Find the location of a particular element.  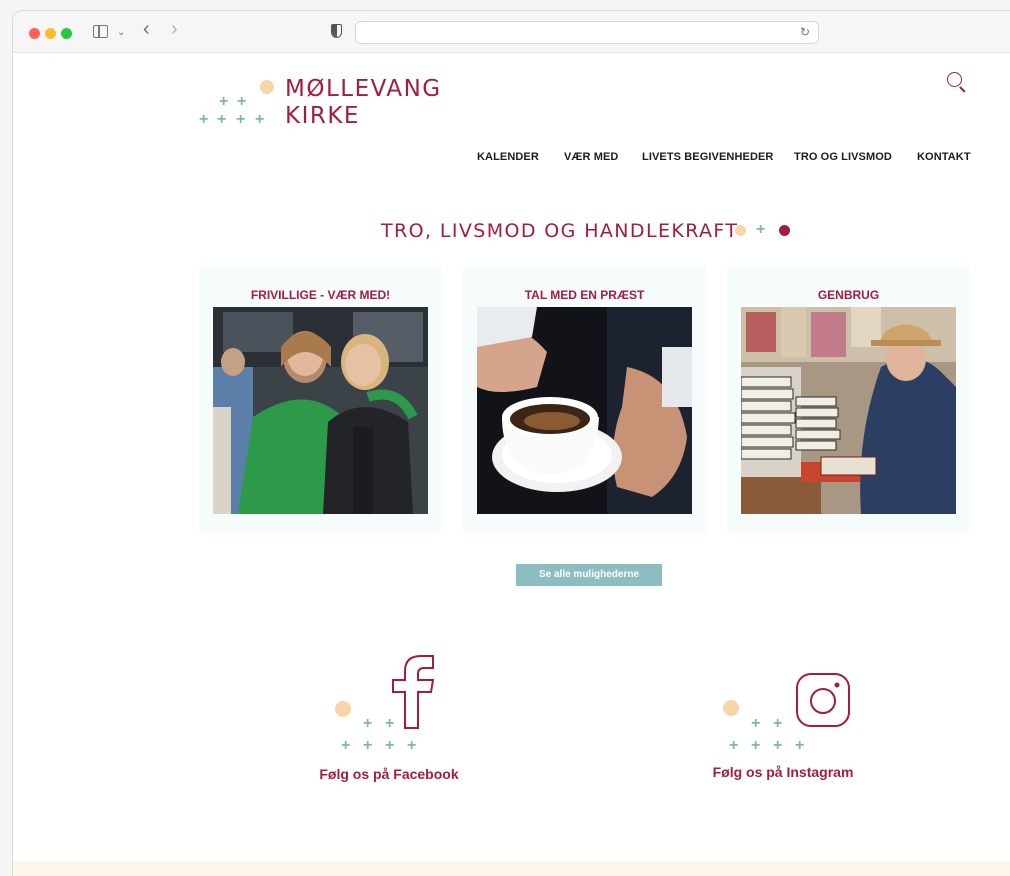

facebook-label: Følg os på Facebook is located at coordinates (389, 774).